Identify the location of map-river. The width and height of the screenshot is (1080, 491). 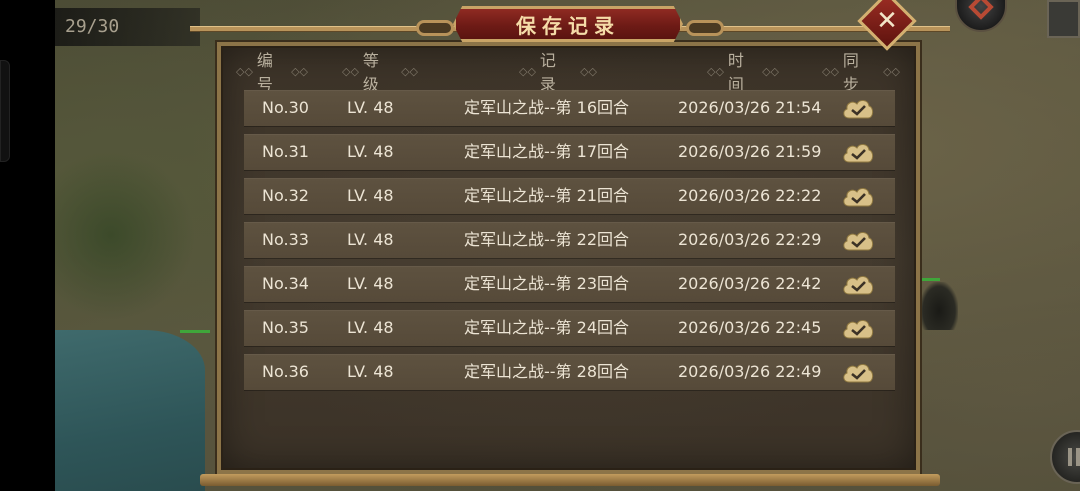
(130, 410).